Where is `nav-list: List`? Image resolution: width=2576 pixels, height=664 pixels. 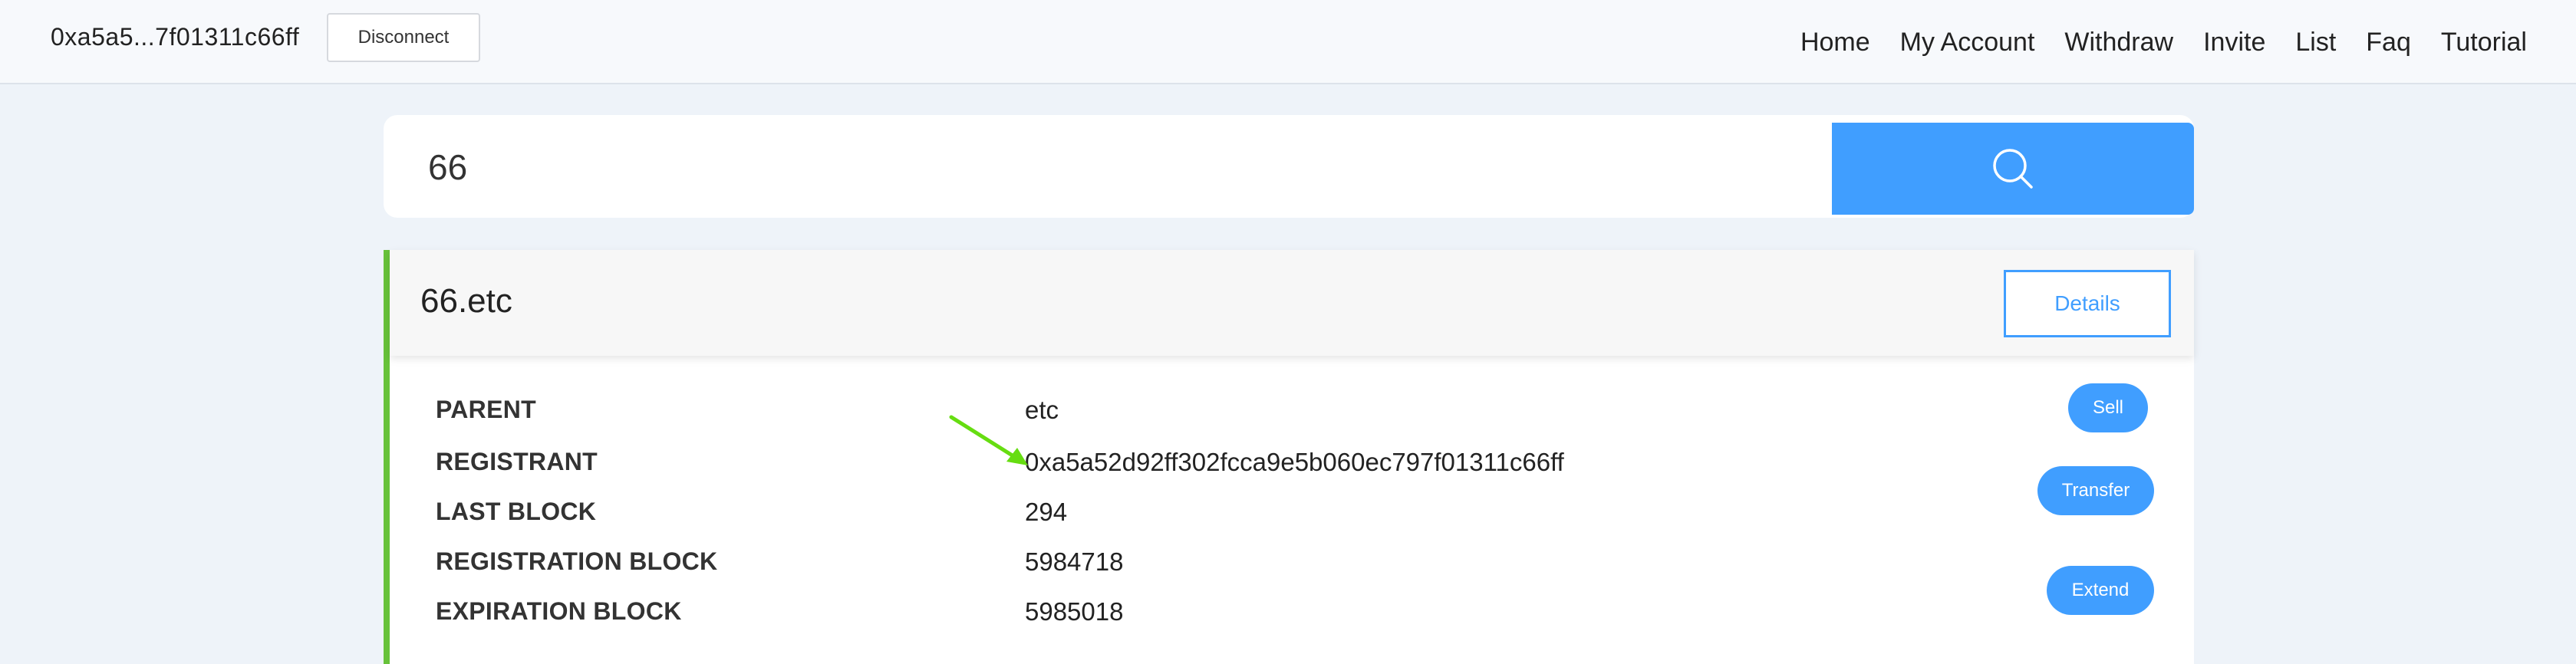 nav-list: List is located at coordinates (2315, 43).